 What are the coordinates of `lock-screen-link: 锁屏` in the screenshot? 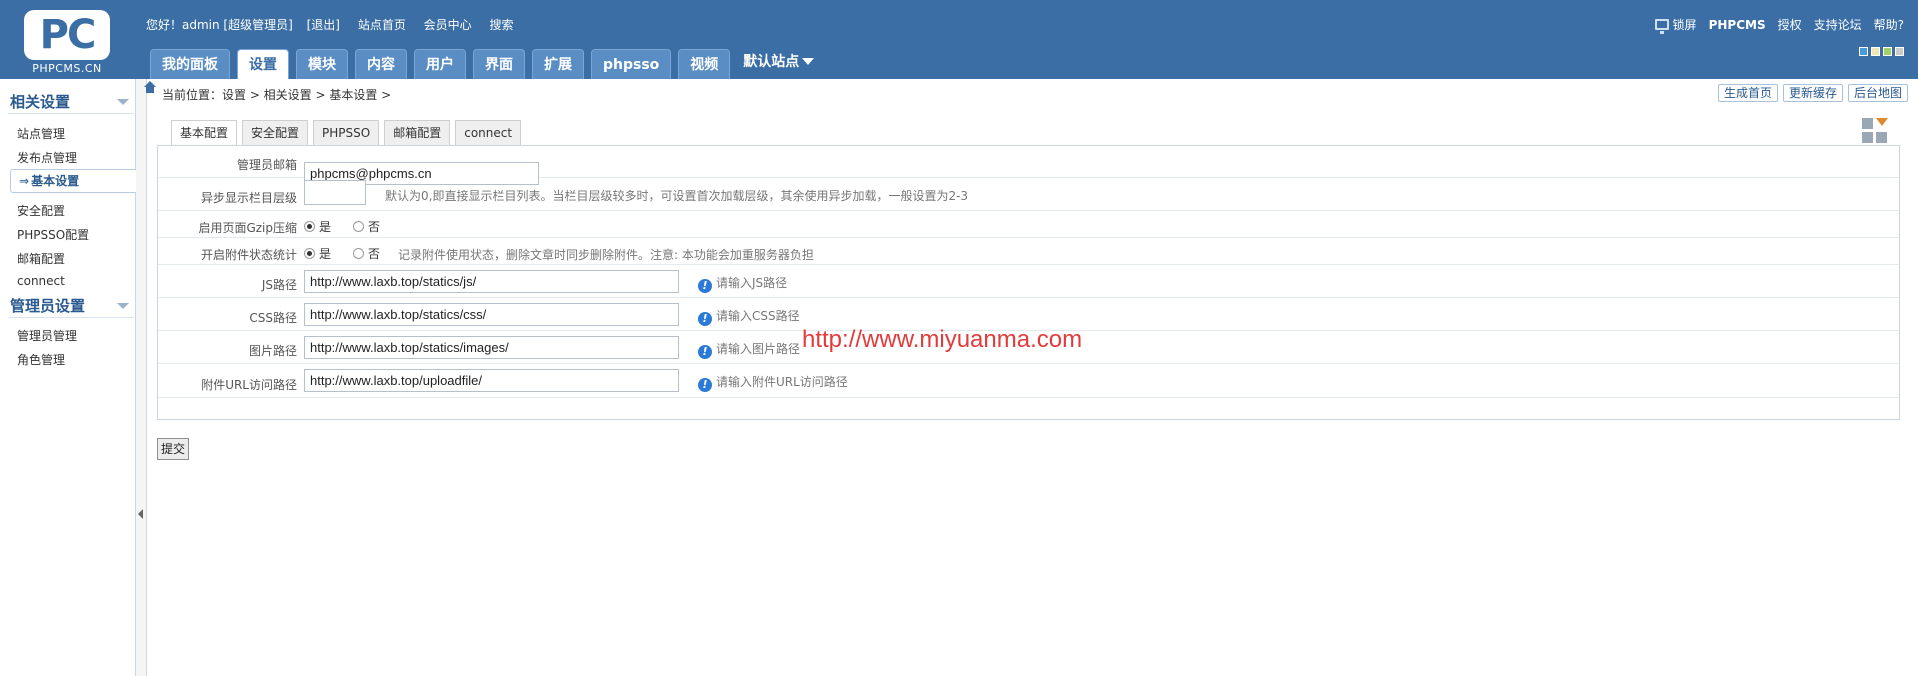 It's located at (1685, 24).